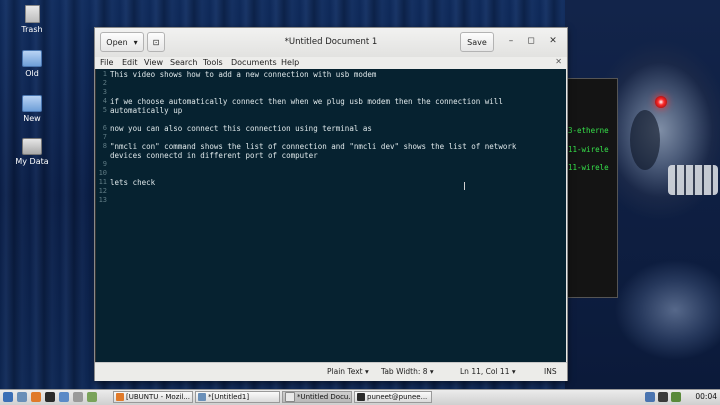 This screenshot has width=720, height=405. What do you see at coordinates (104, 74) in the screenshot?
I see `line-number: 1` at bounding box center [104, 74].